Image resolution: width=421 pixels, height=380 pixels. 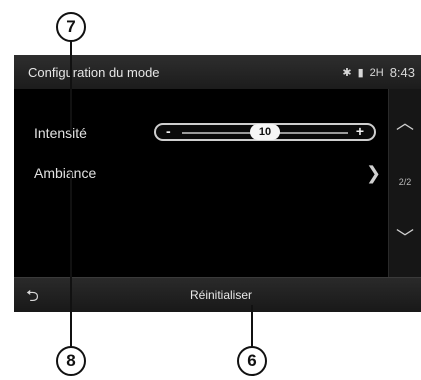 I want to click on bottom-bar: ⮌ Réinitialiser, so click(x=217, y=294).